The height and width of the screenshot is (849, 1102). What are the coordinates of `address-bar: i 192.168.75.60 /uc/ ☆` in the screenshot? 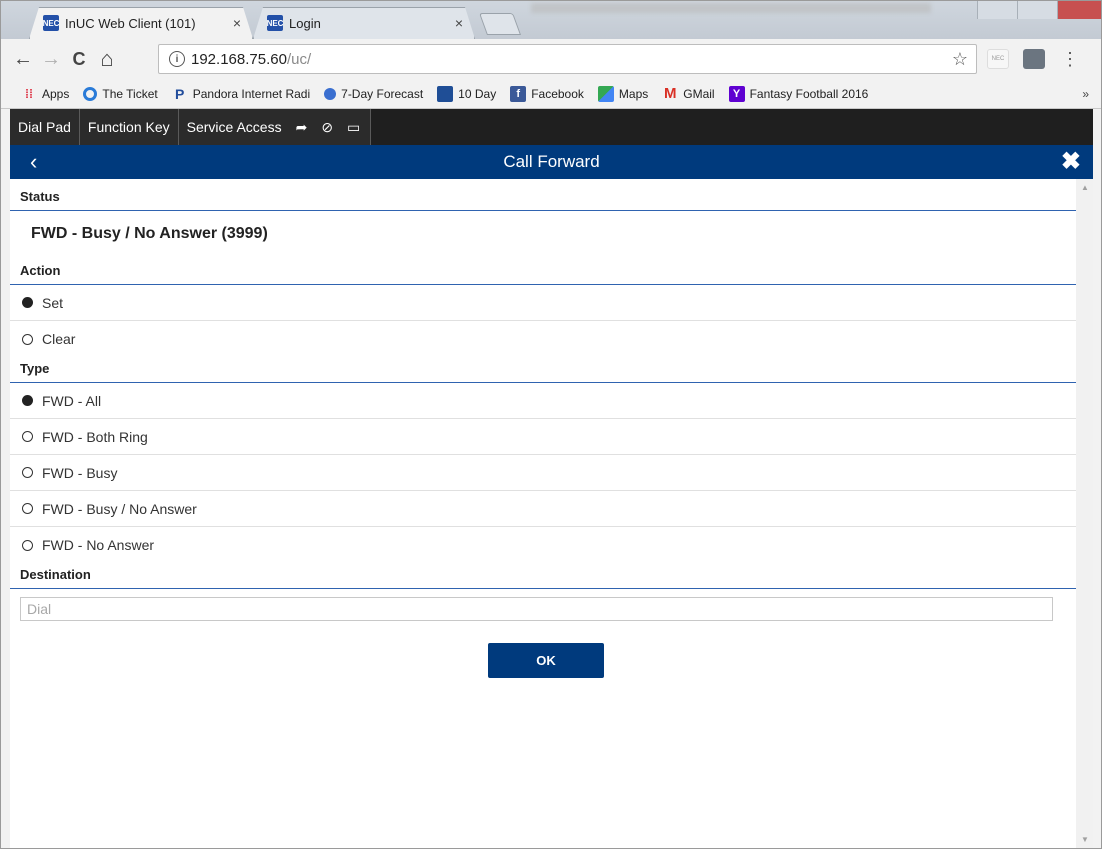 It's located at (567, 59).